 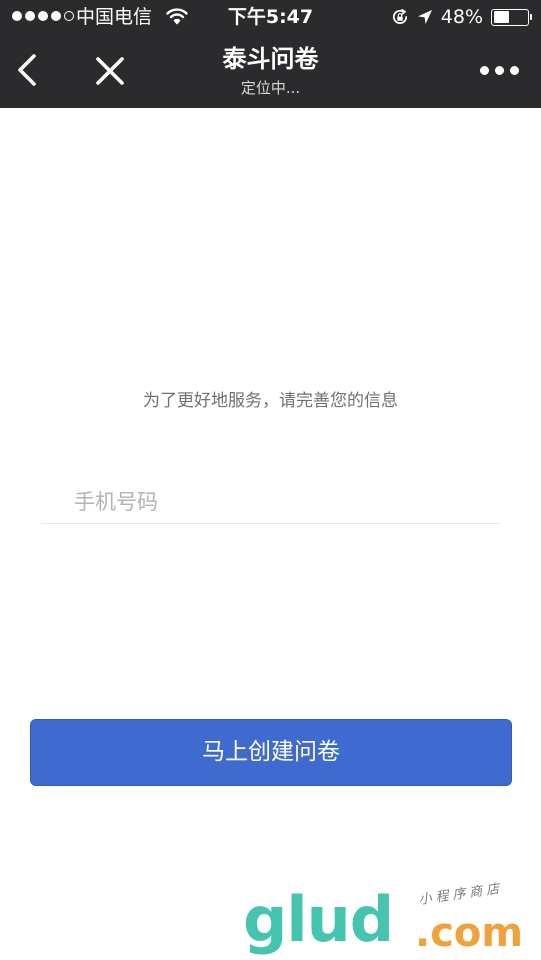 I want to click on status-bar: 中国电信 下午5:47 48%, so click(x=270, y=17).